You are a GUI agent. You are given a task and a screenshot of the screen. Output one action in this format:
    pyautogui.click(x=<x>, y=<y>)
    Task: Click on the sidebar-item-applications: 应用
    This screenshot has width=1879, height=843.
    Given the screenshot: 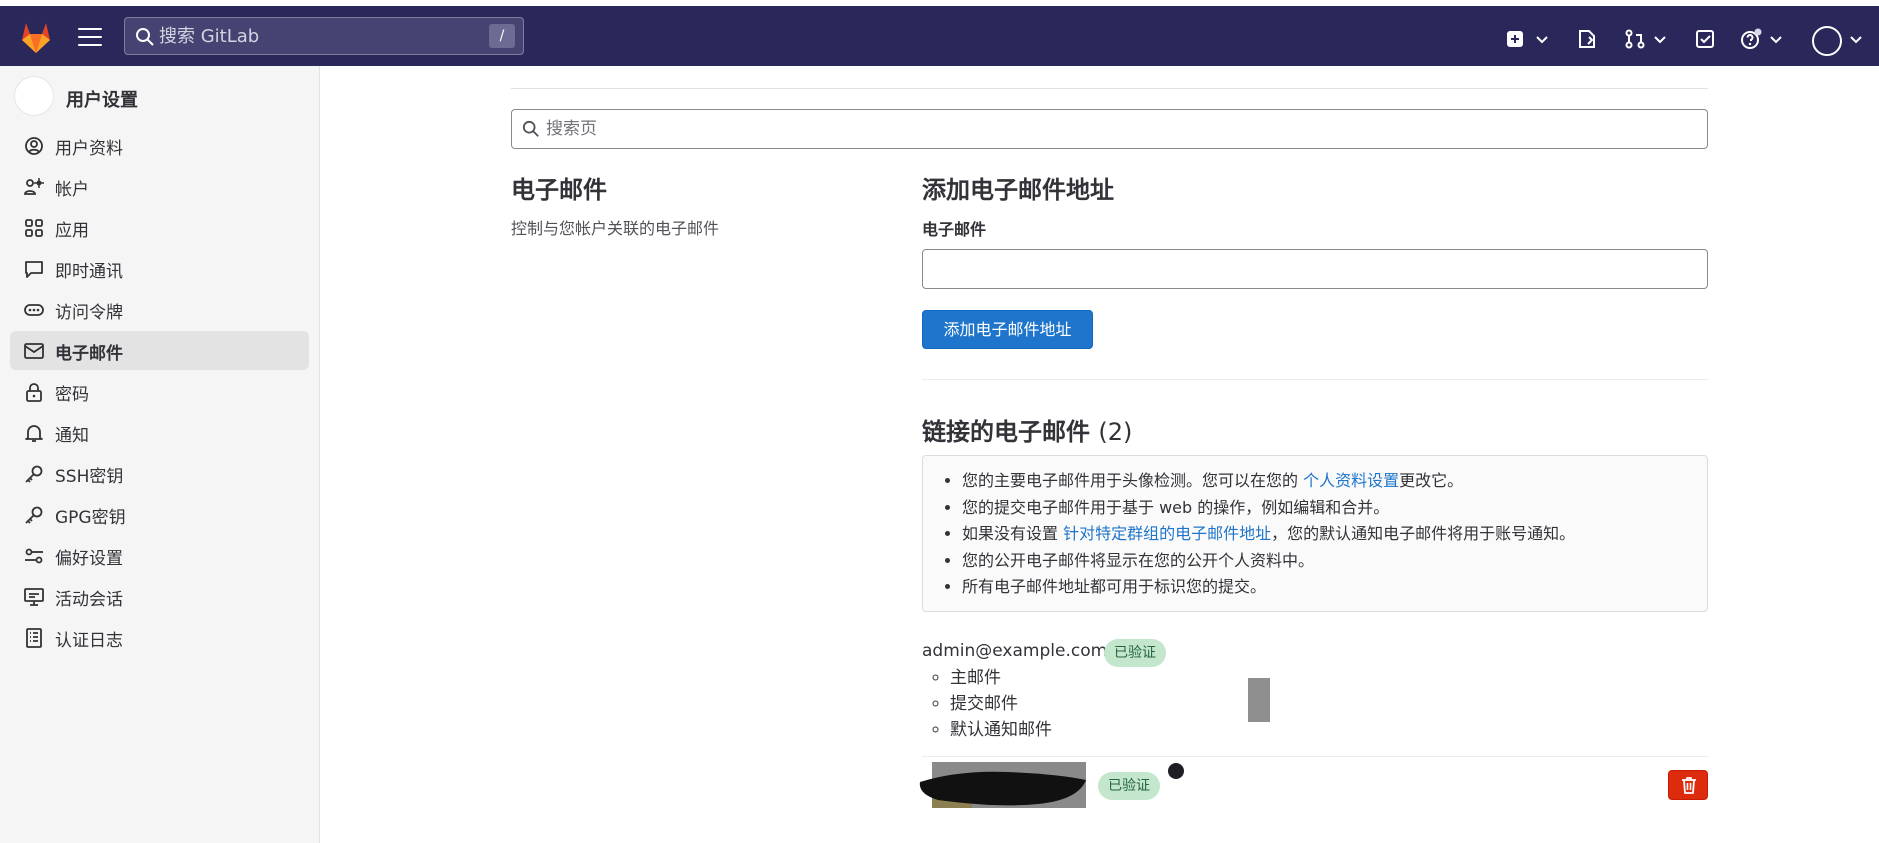 What is the action you would take?
    pyautogui.click(x=159, y=227)
    